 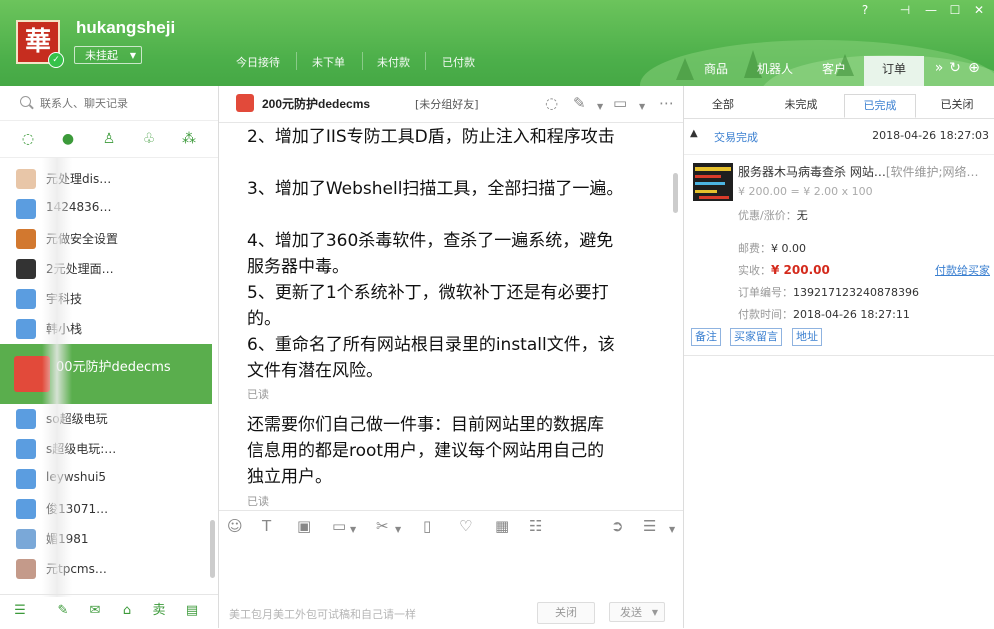 What do you see at coordinates (706, 337) in the screenshot?
I see `note-button: 备注` at bounding box center [706, 337].